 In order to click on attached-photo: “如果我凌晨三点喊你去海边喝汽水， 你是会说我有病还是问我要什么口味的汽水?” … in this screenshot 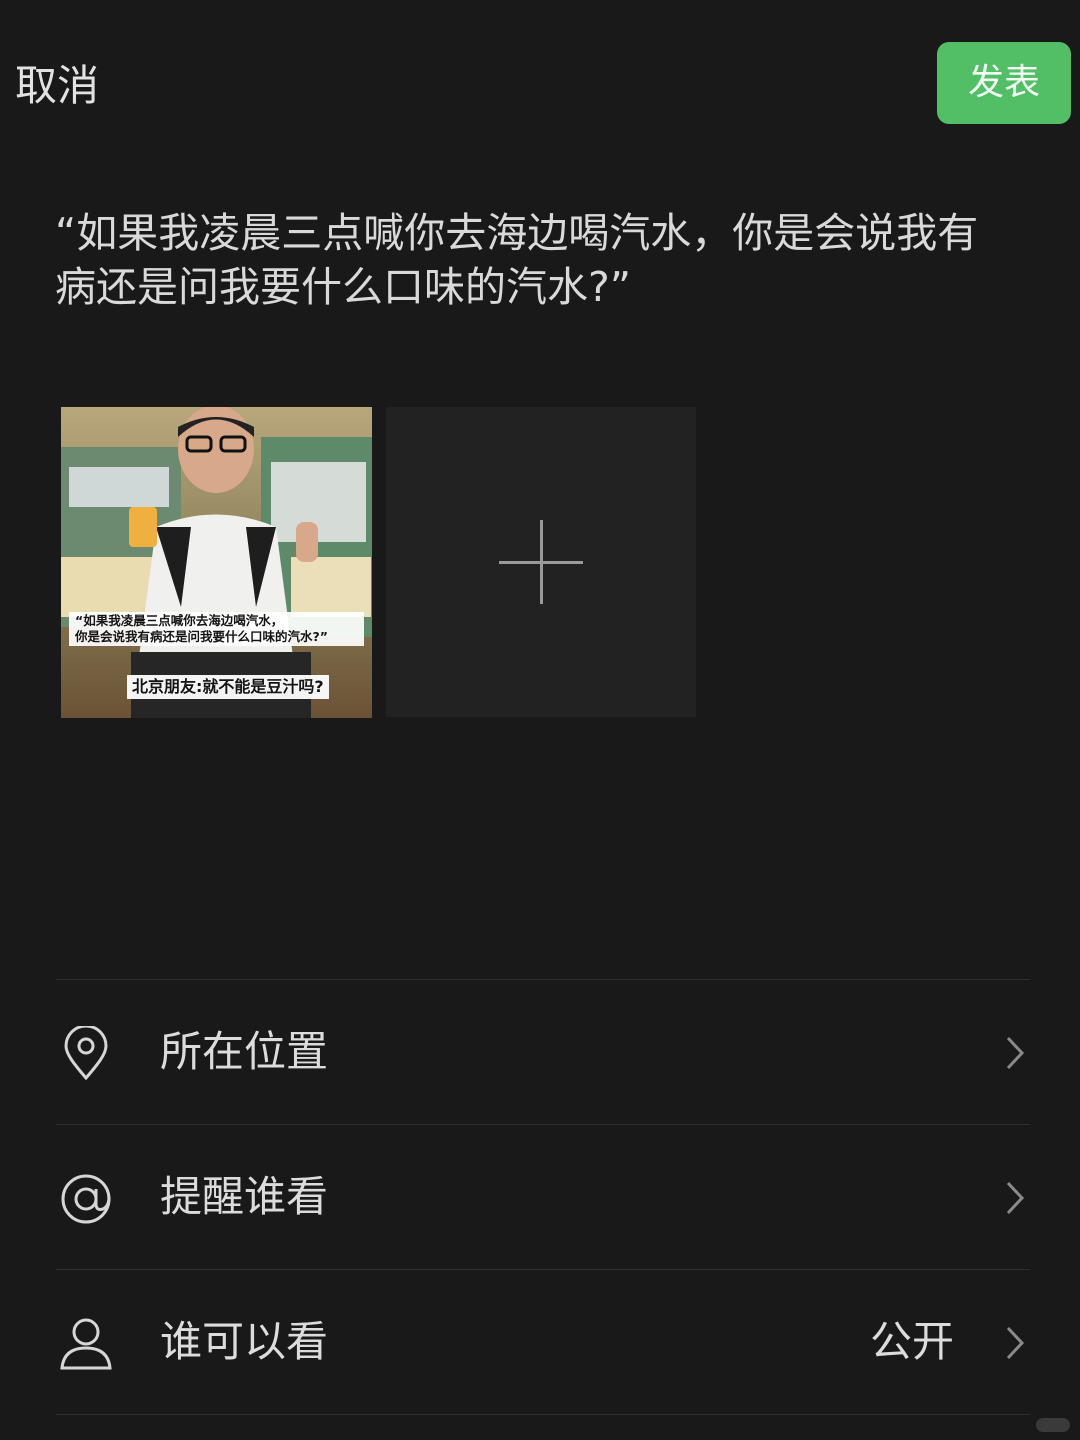, I will do `click(216, 562)`.